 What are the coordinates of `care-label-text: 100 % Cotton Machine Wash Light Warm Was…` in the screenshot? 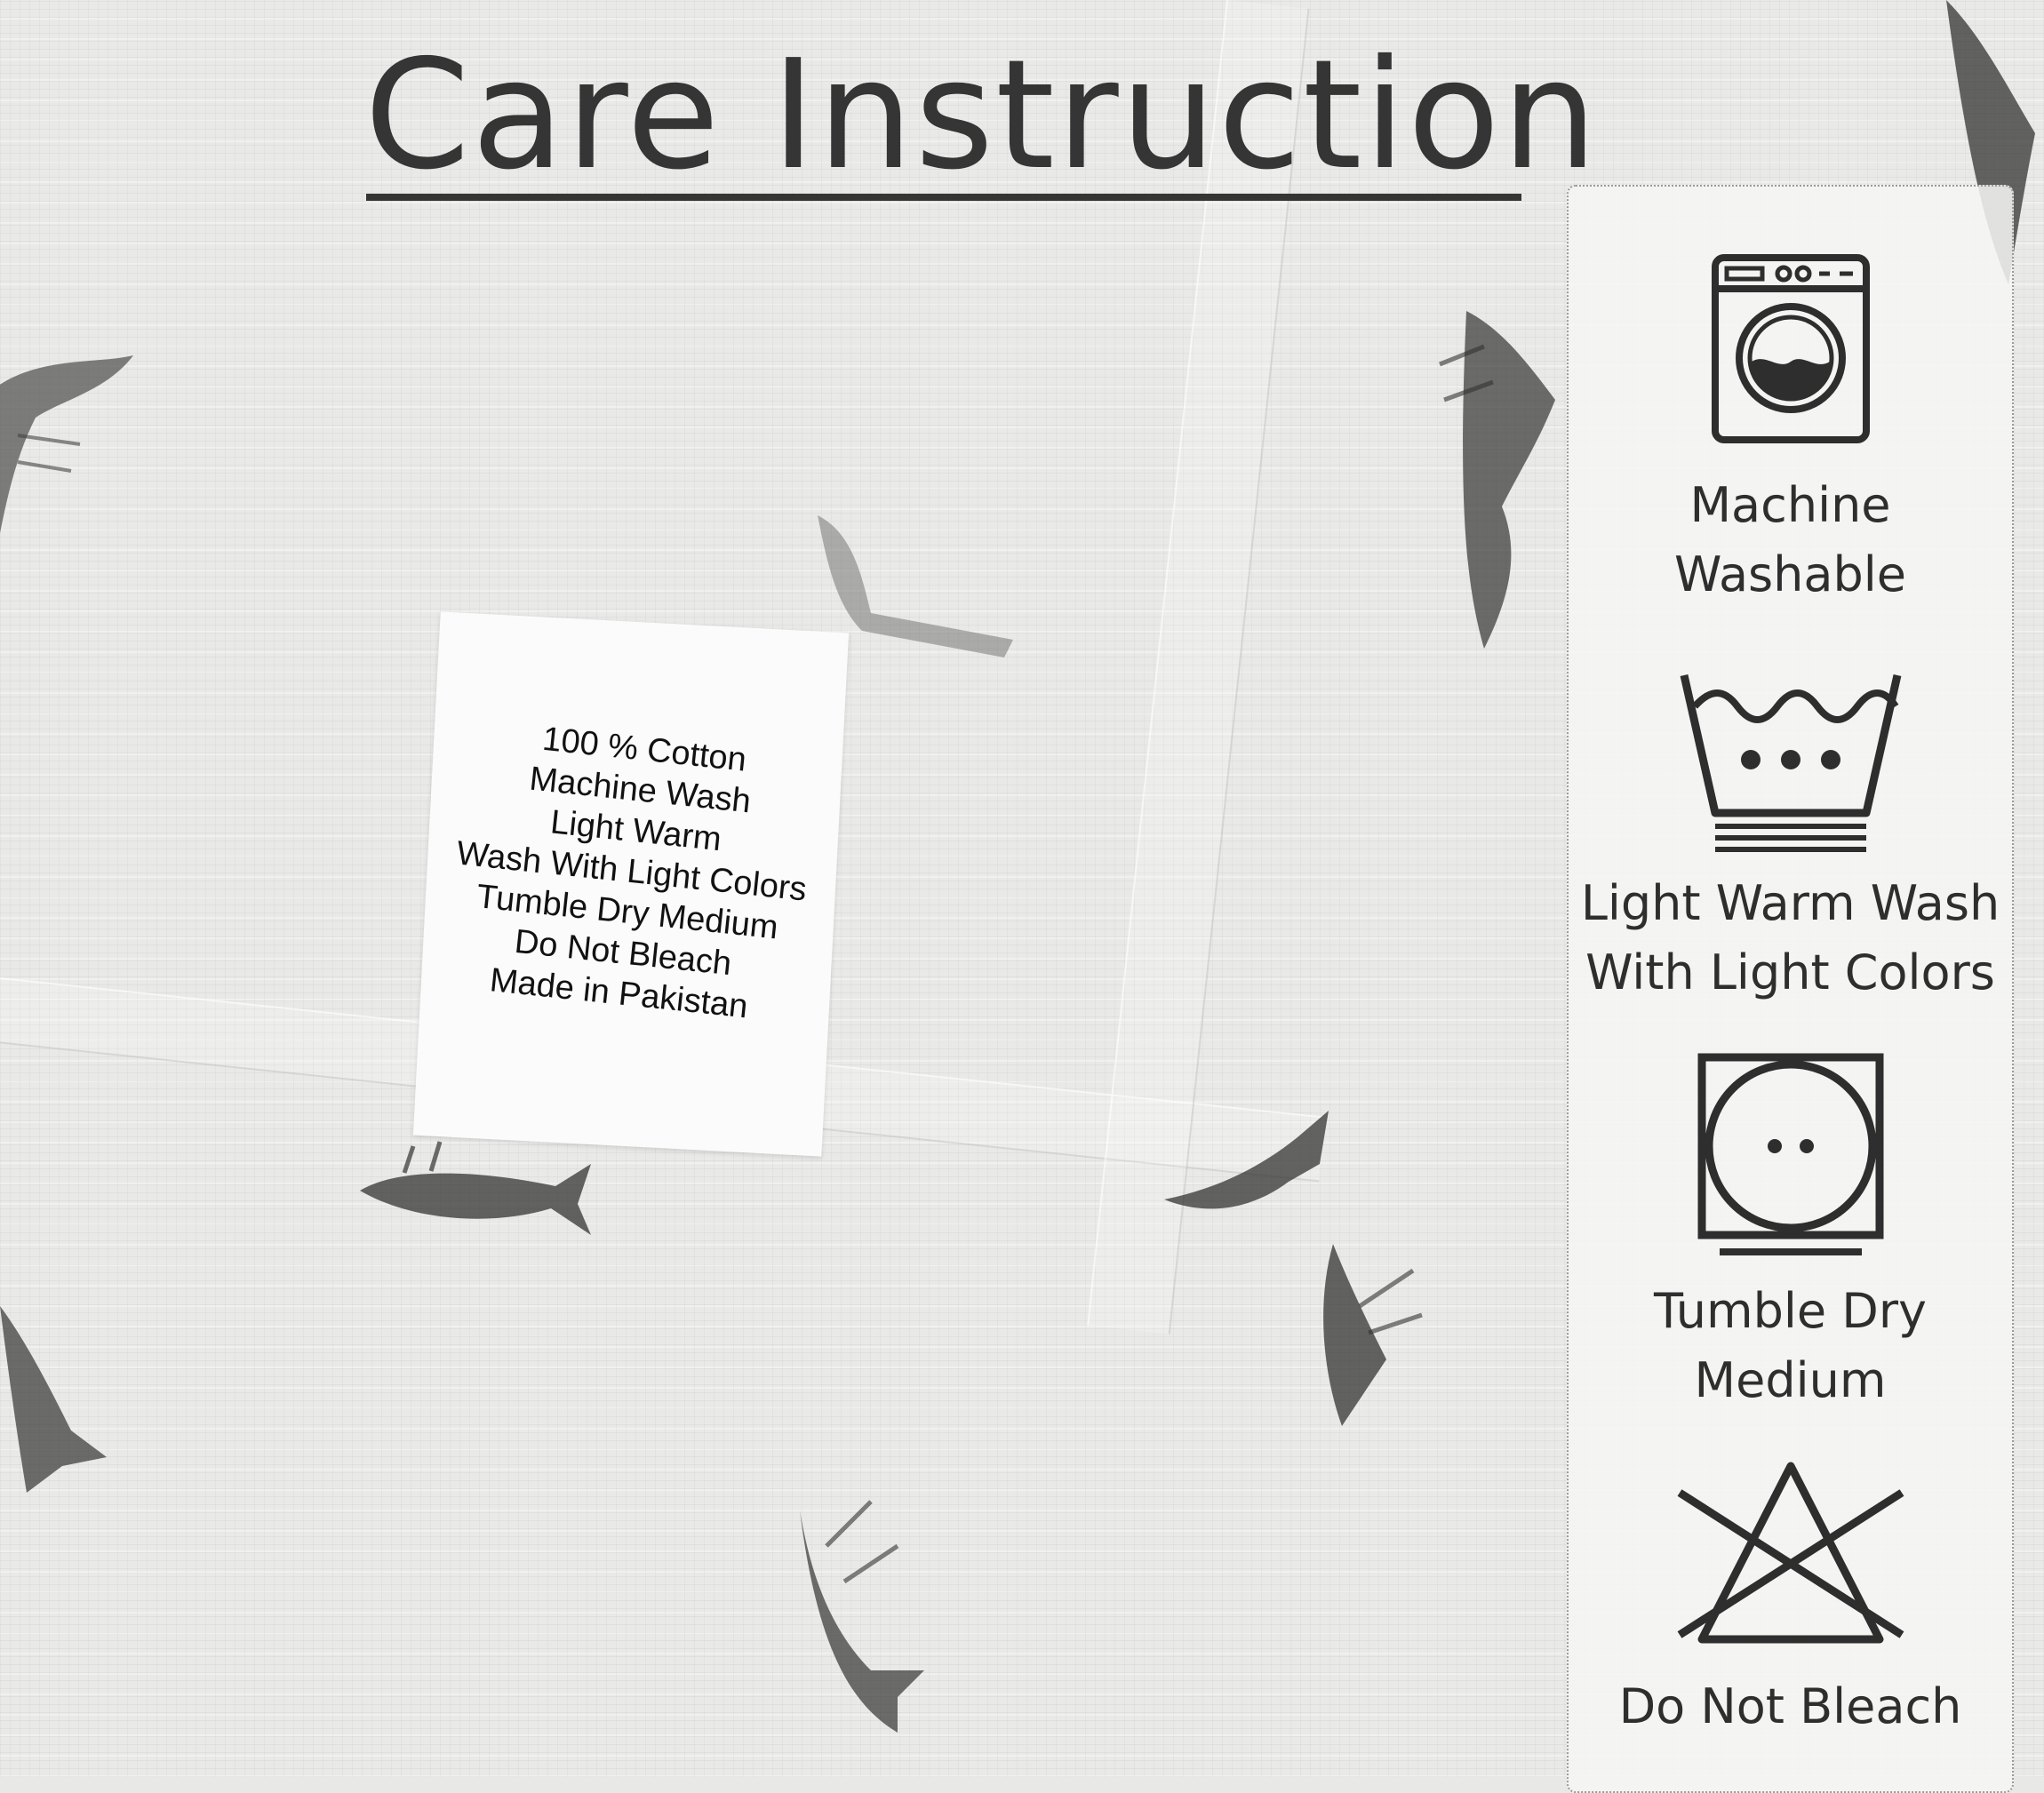 It's located at (631, 871).